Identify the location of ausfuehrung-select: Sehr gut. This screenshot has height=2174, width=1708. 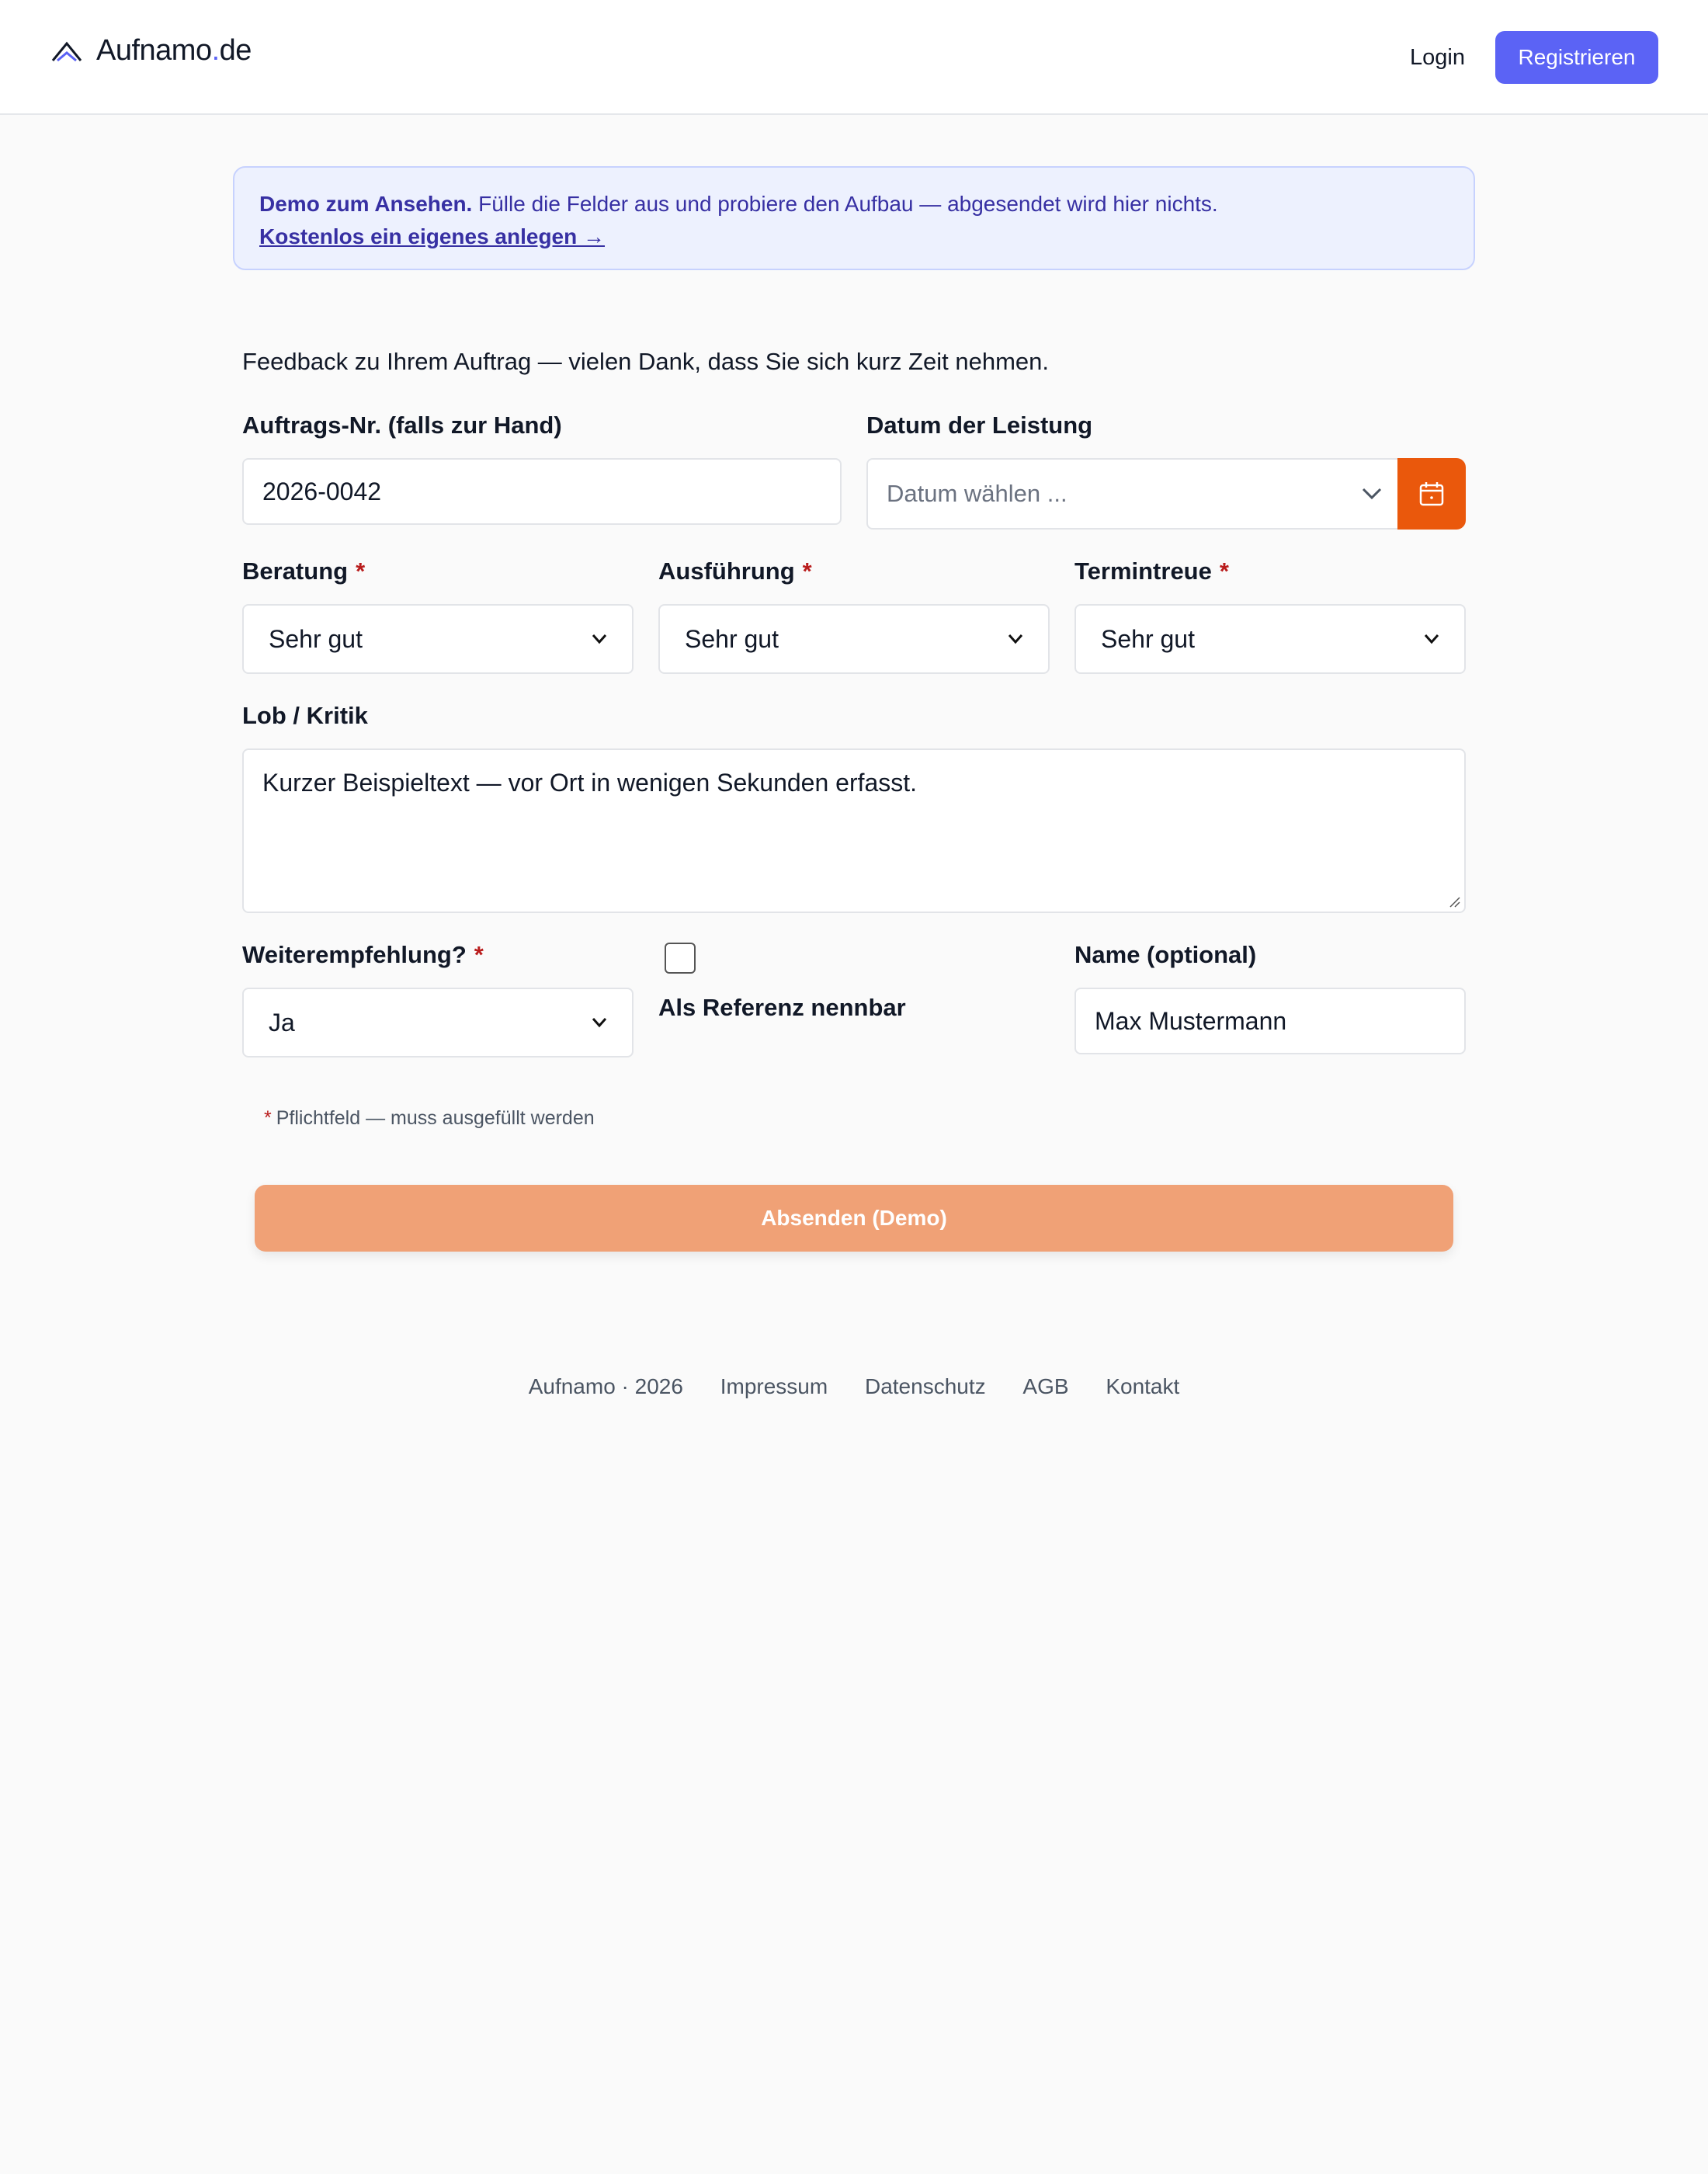
(854, 639).